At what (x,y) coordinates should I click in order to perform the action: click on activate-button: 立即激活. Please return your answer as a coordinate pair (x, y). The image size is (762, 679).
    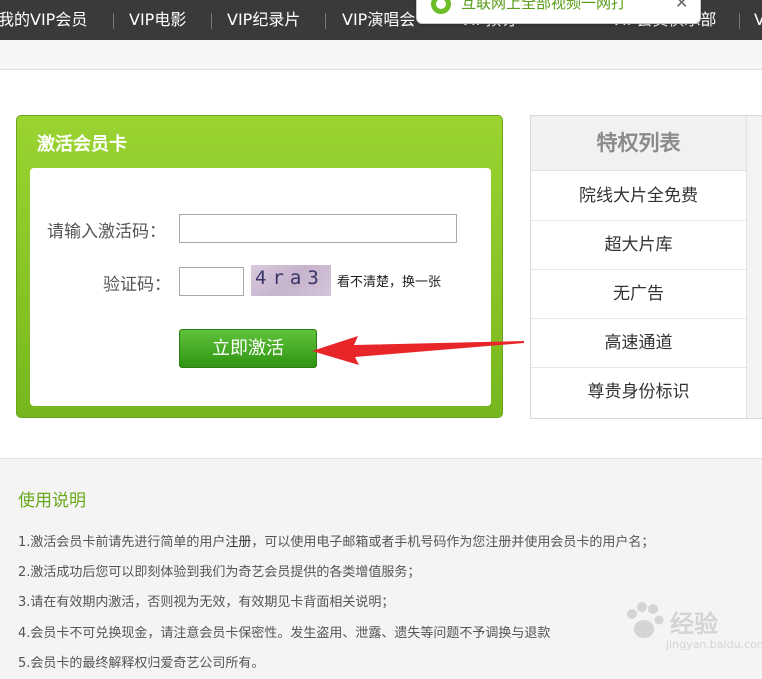
    Looking at the image, I should click on (248, 348).